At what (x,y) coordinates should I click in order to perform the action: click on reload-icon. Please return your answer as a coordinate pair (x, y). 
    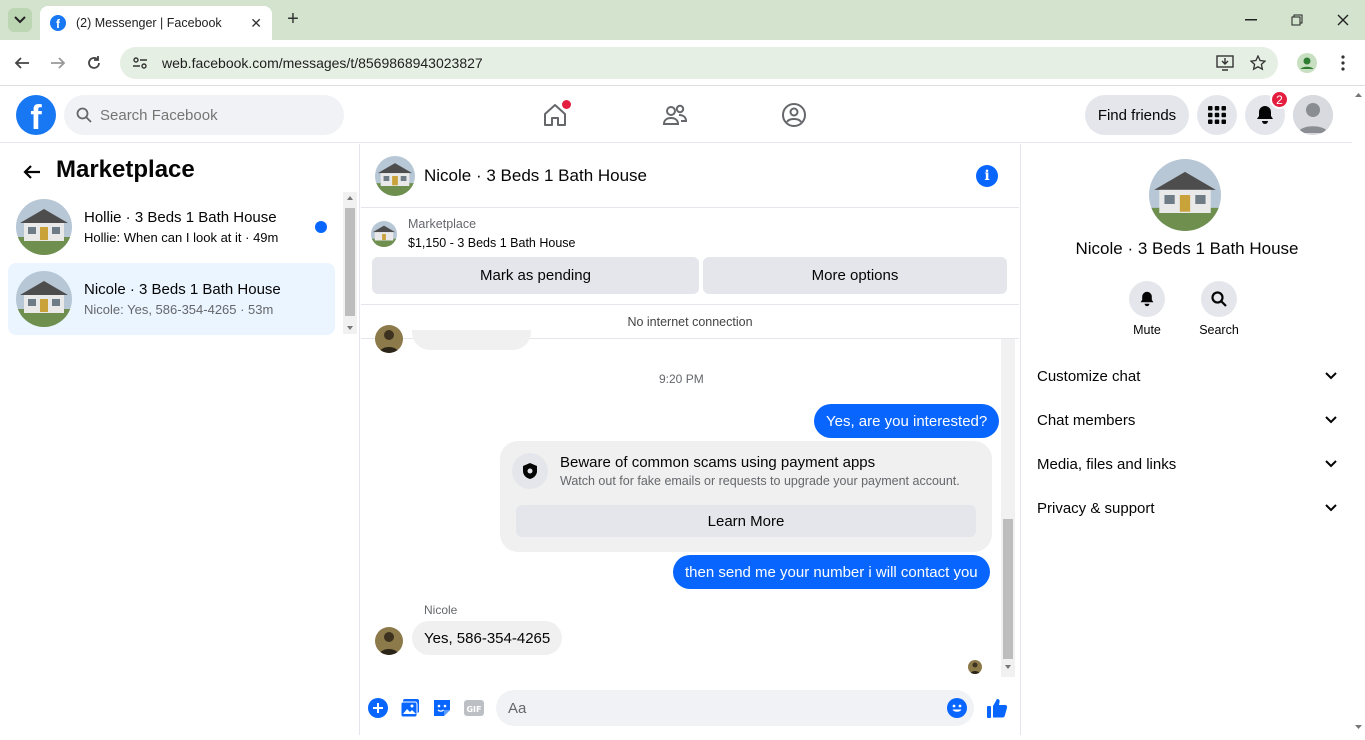
    Looking at the image, I should click on (94, 62).